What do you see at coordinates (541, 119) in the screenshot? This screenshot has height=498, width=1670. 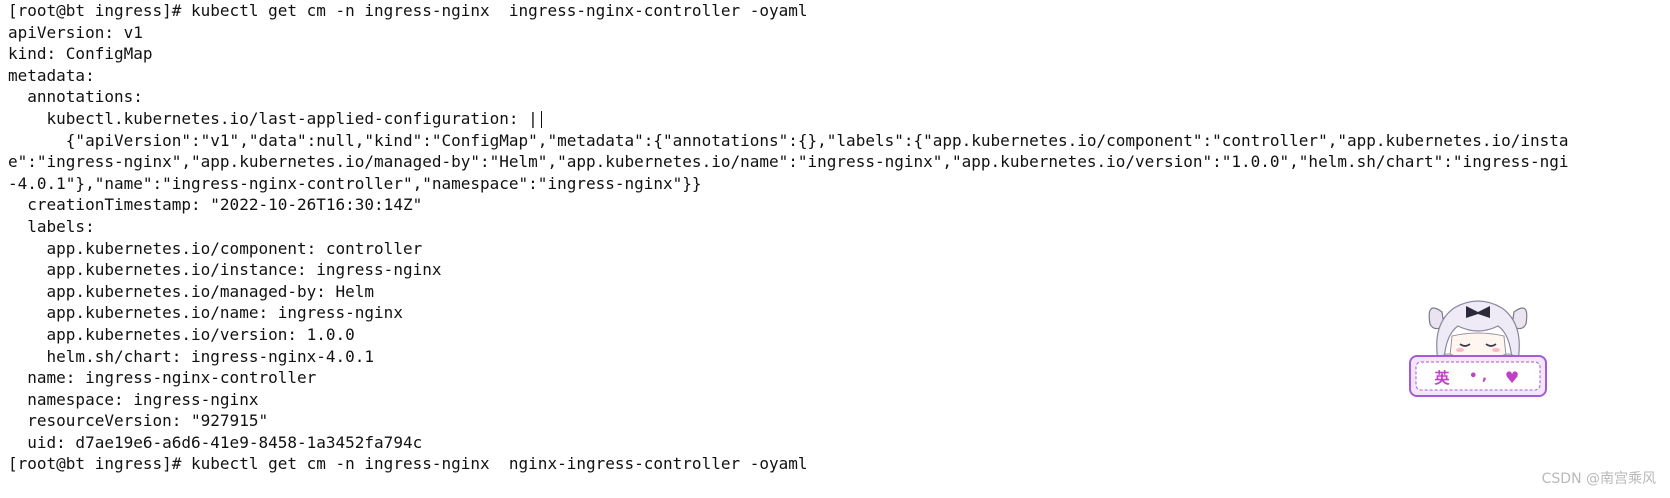 I see `text-cursor` at bounding box center [541, 119].